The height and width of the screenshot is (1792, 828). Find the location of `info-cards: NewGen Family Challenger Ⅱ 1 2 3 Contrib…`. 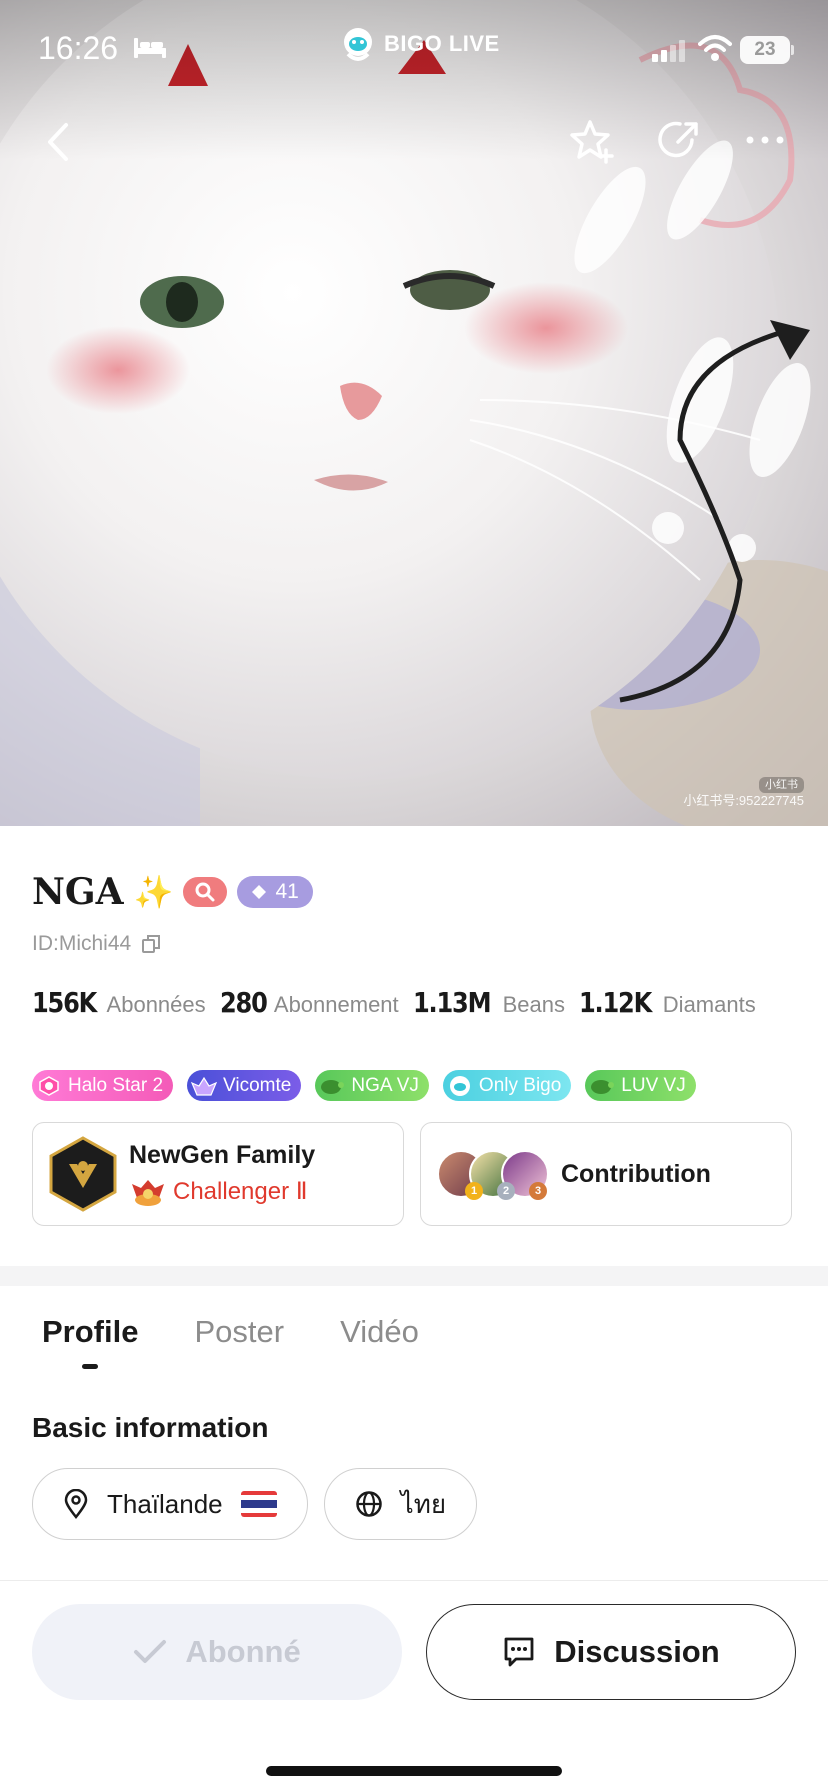

info-cards: NewGen Family Challenger Ⅱ 1 2 3 Contrib… is located at coordinates (412, 1174).